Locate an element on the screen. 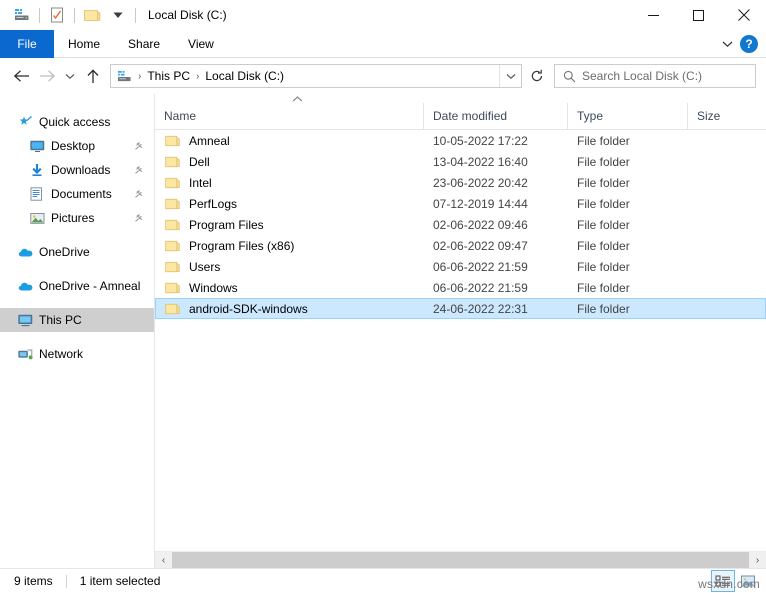  back-button is located at coordinates (21, 76).